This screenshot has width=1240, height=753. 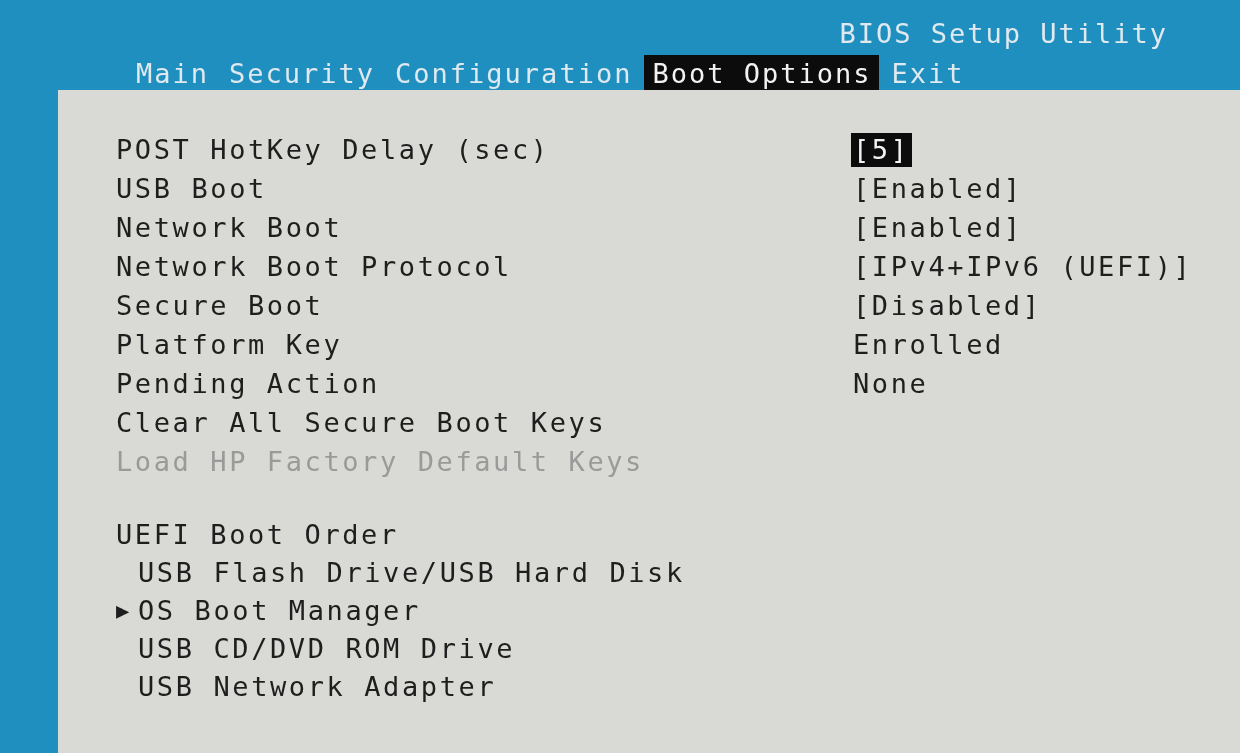 I want to click on setting-label: POST HotKey Delay (sec), so click(x=333, y=149).